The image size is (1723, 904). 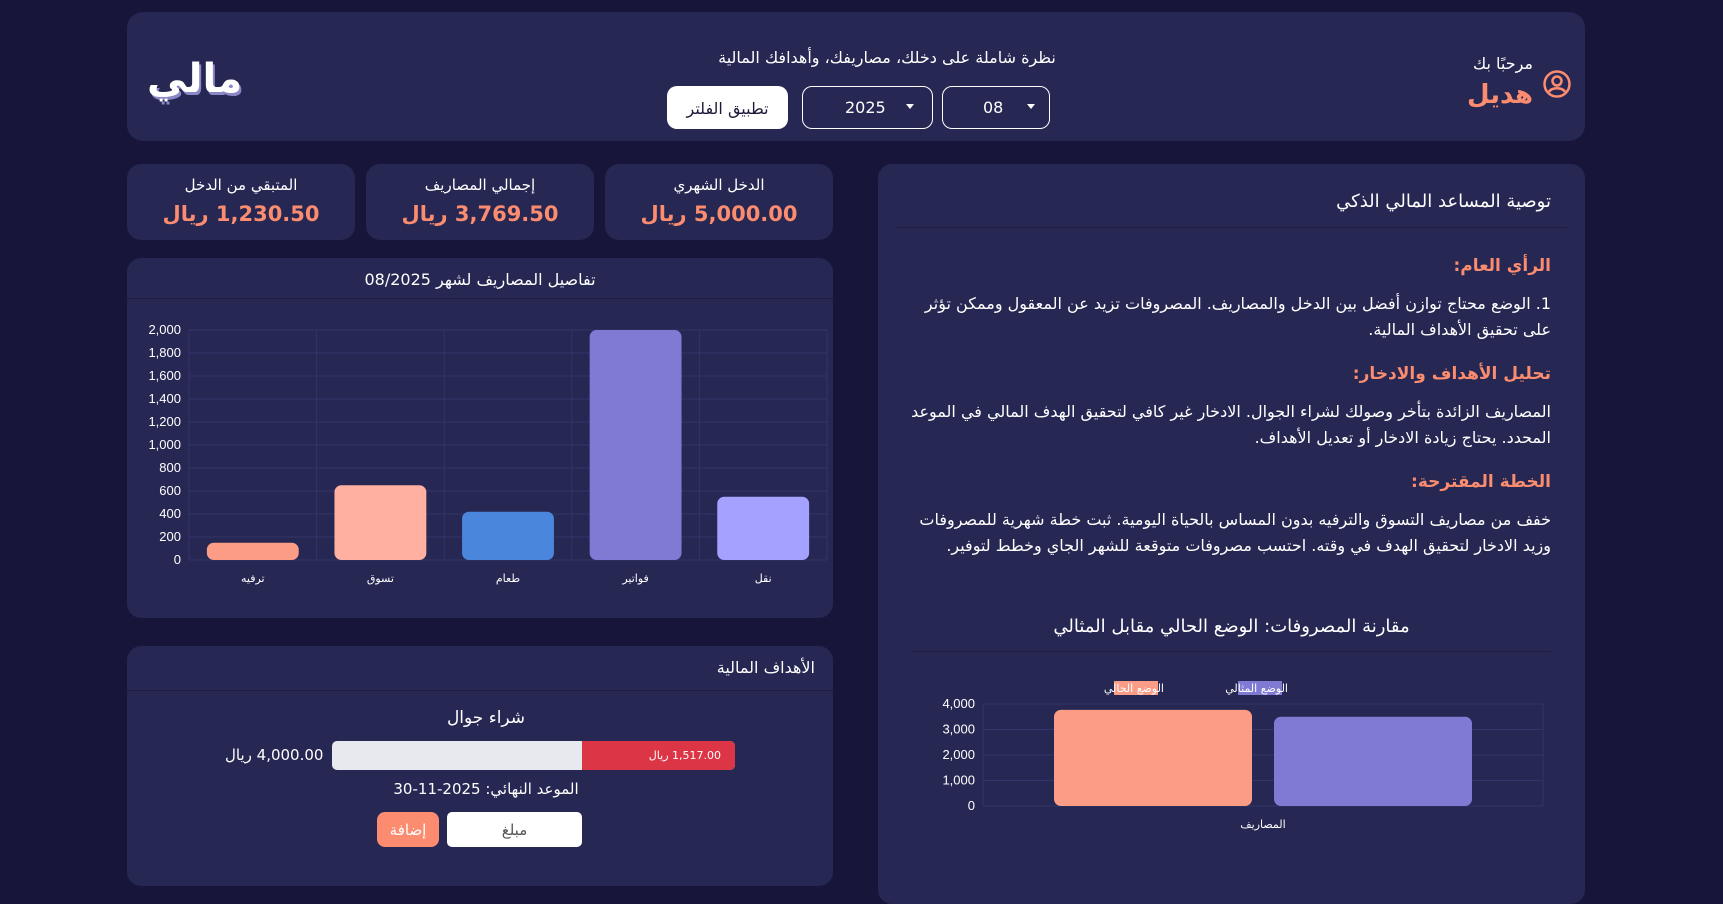 What do you see at coordinates (195, 79) in the screenshot?
I see `app-logo: مالي` at bounding box center [195, 79].